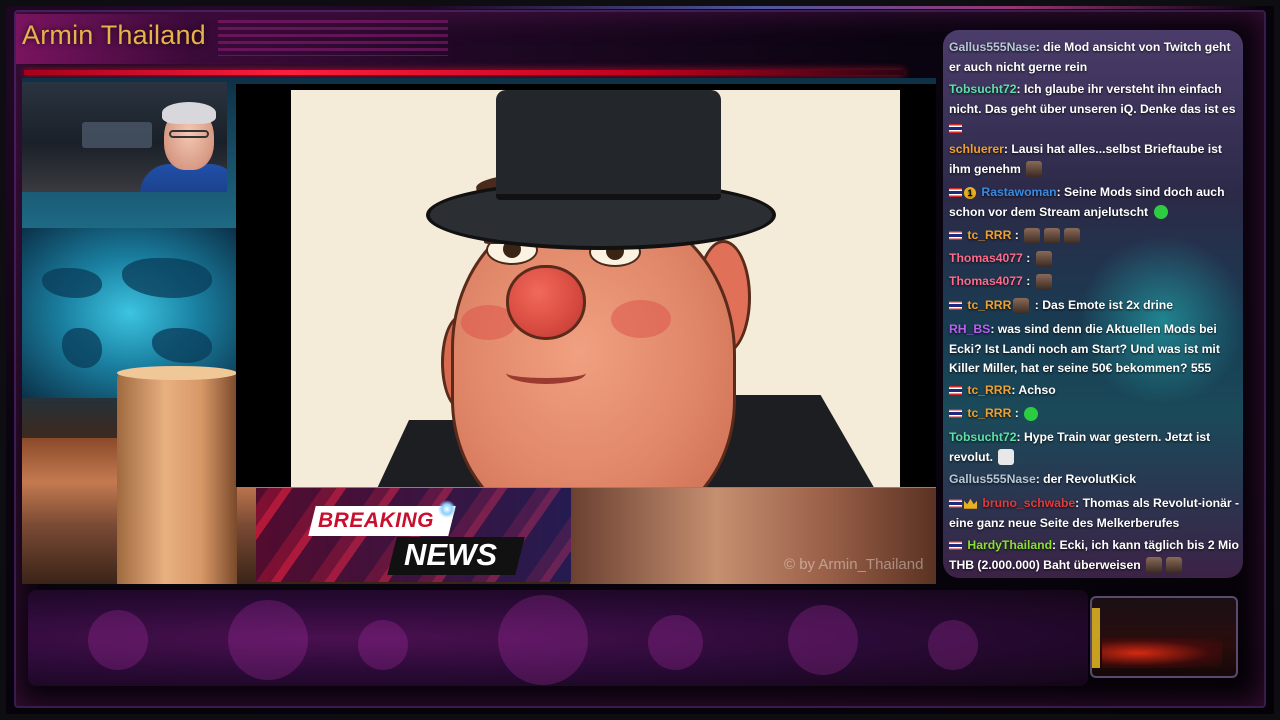  What do you see at coordinates (1102, 305) in the screenshot?
I see `chat-text: : Das Emote ist 2x drine` at bounding box center [1102, 305].